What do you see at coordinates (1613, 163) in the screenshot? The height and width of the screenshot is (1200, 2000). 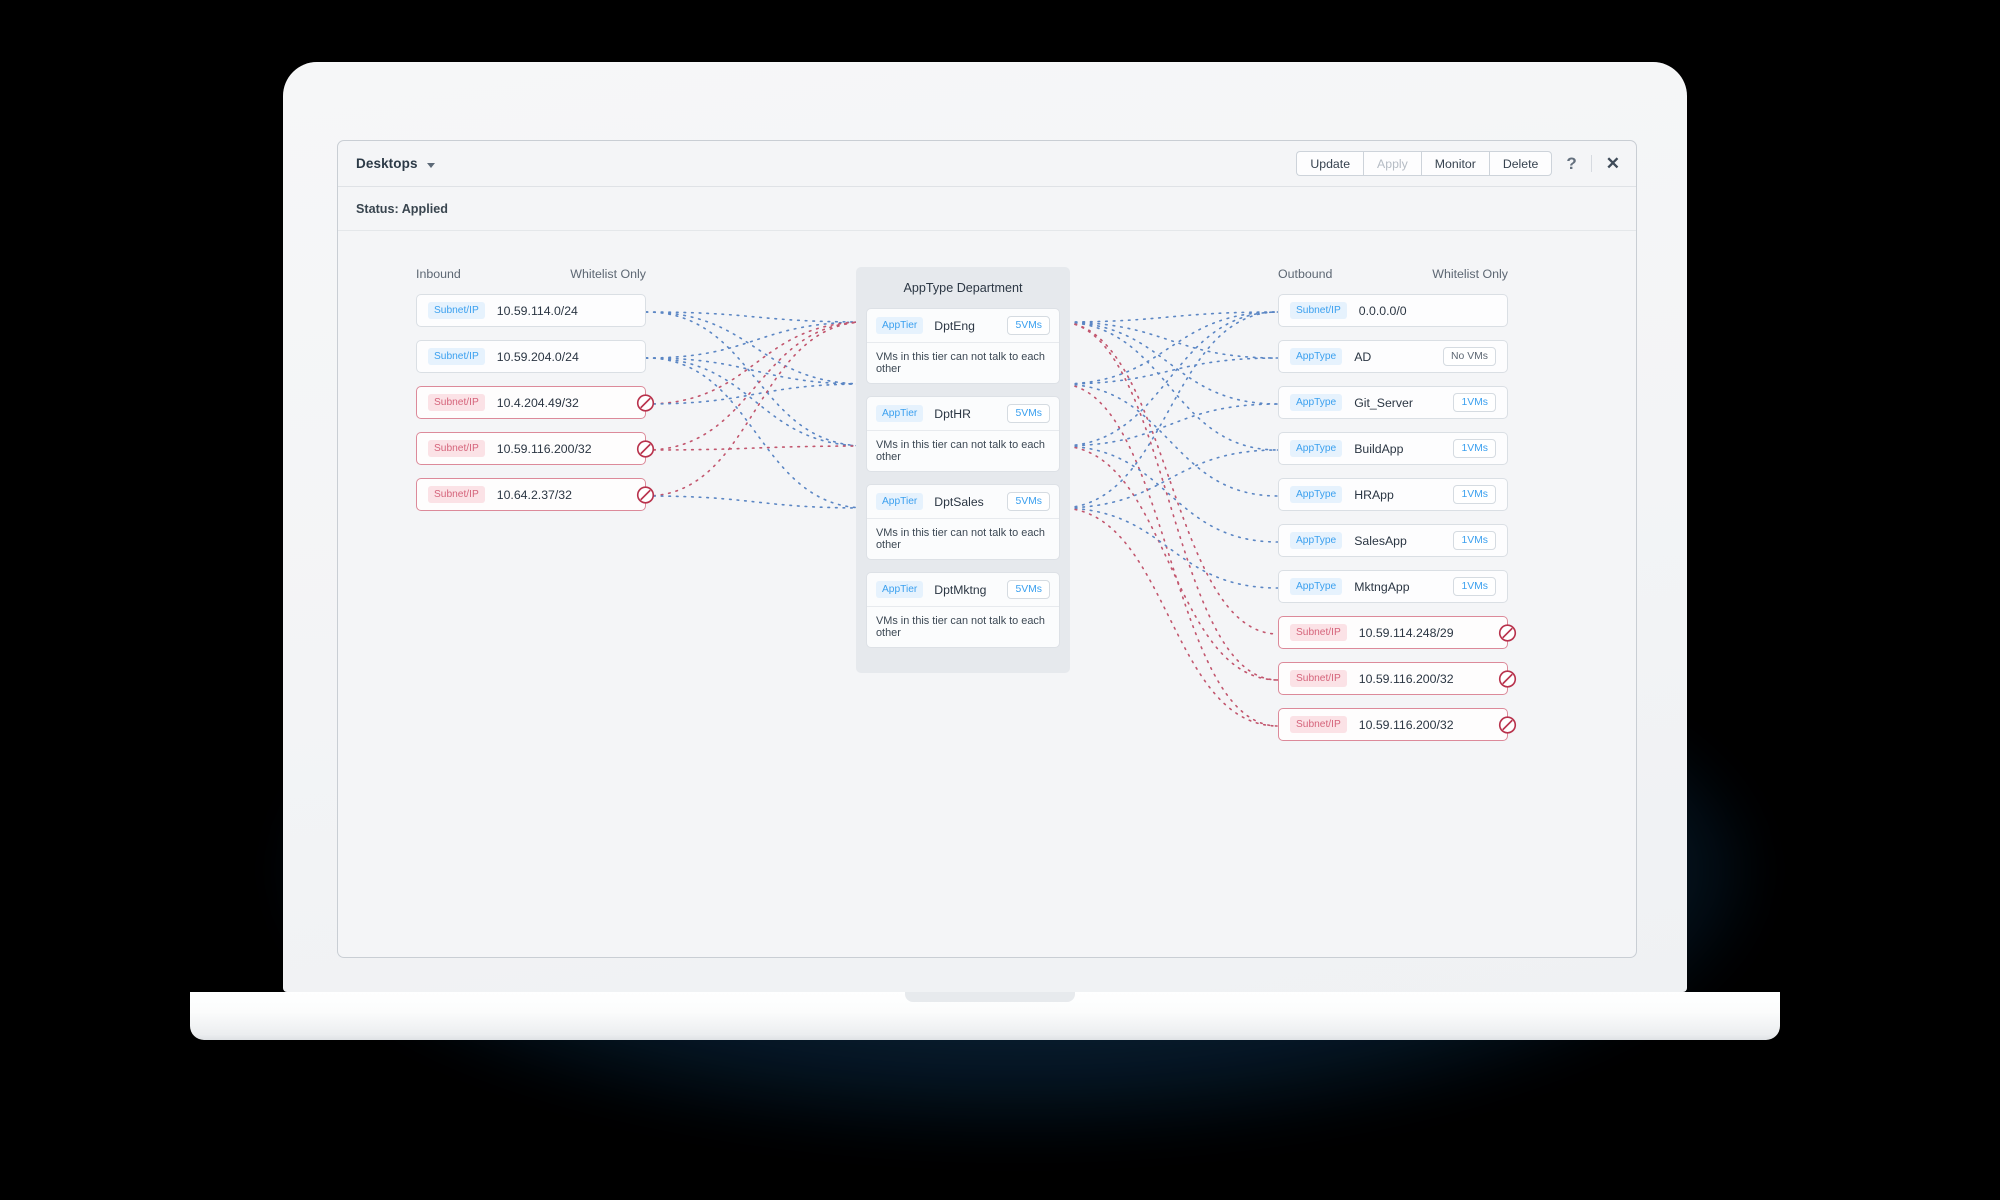 I see `close-icon: ✕` at bounding box center [1613, 163].